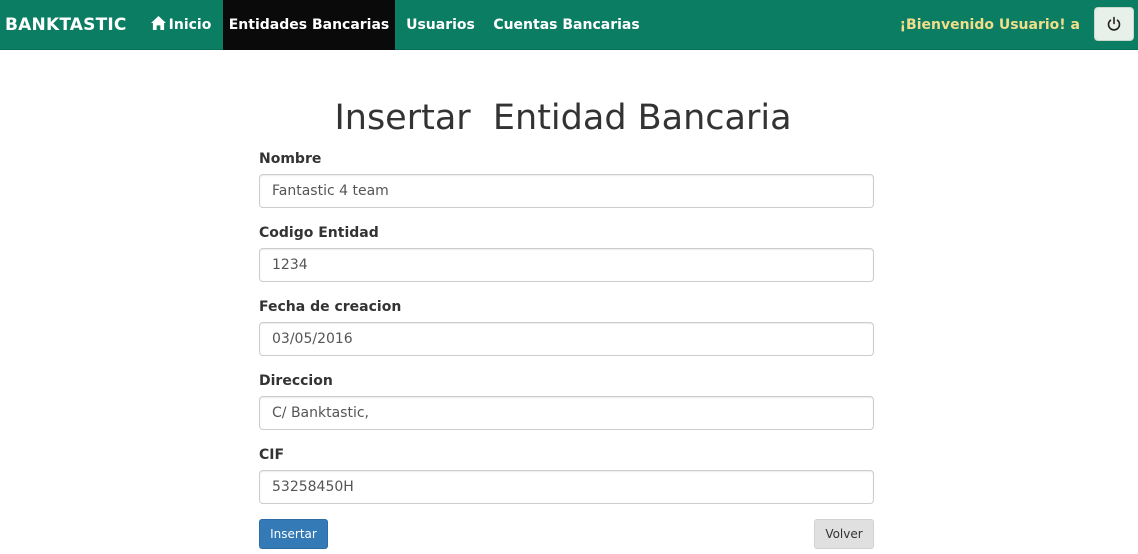 This screenshot has height=554, width=1138. What do you see at coordinates (566, 413) in the screenshot?
I see `direccion-input` at bounding box center [566, 413].